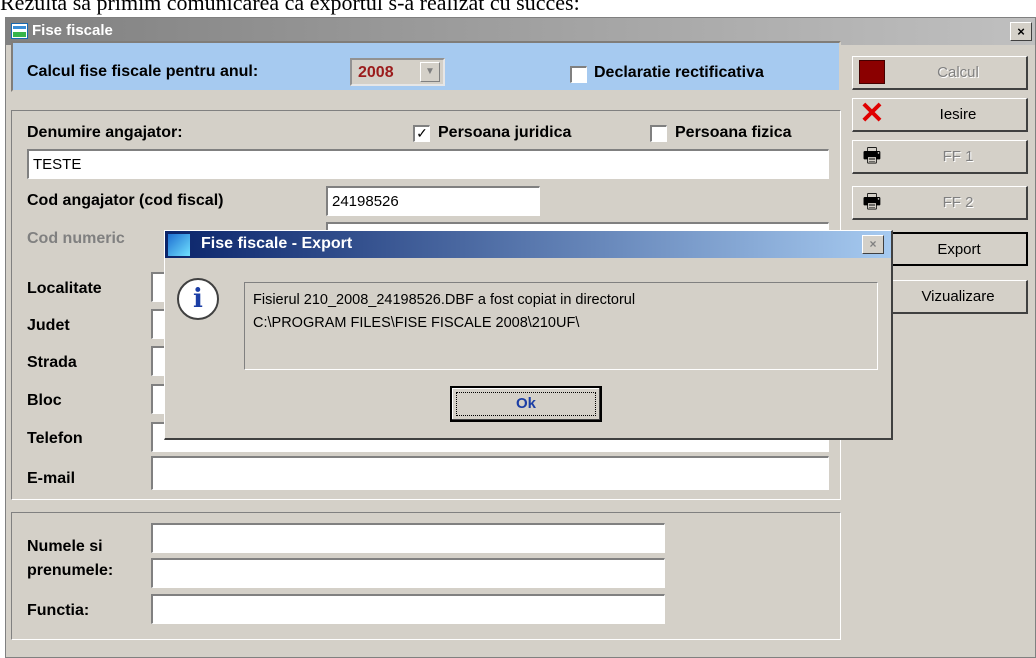 The width and height of the screenshot is (1036, 658). What do you see at coordinates (55, 438) in the screenshot?
I see `telefon-label: Telefon` at bounding box center [55, 438].